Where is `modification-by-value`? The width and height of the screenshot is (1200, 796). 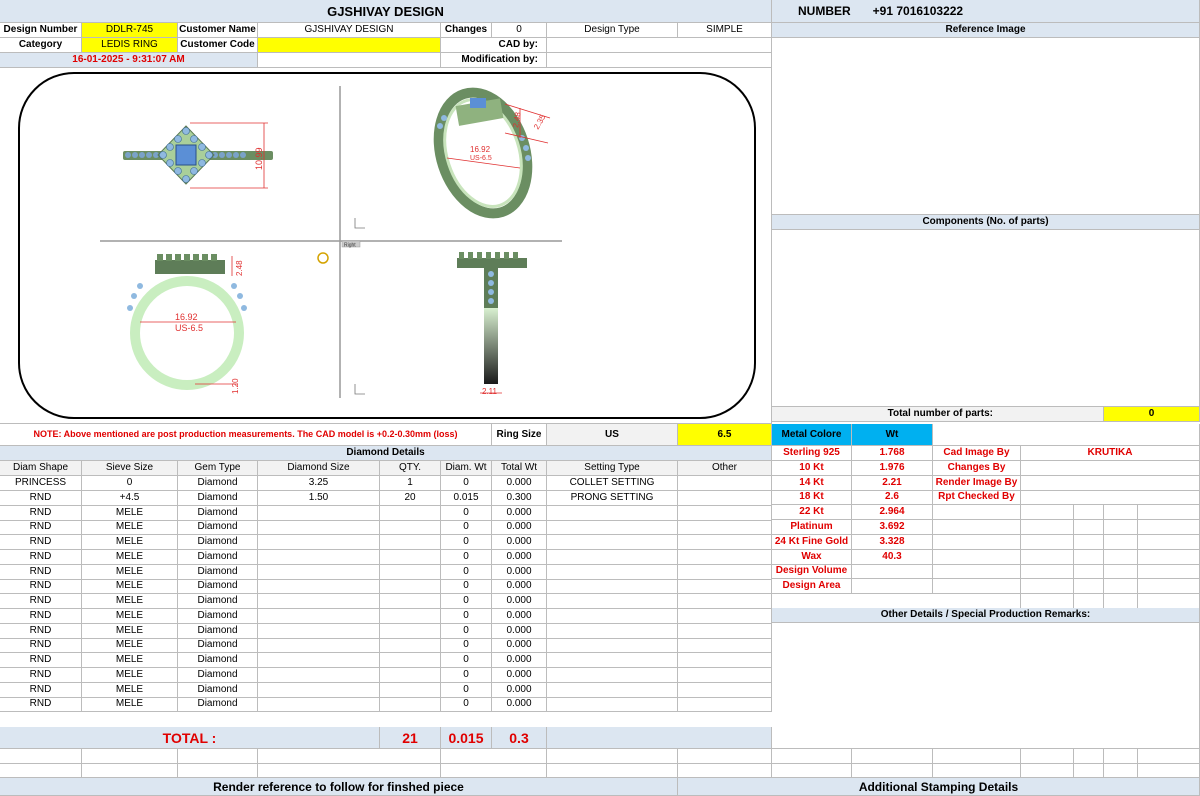
modification-by-value is located at coordinates (659, 60).